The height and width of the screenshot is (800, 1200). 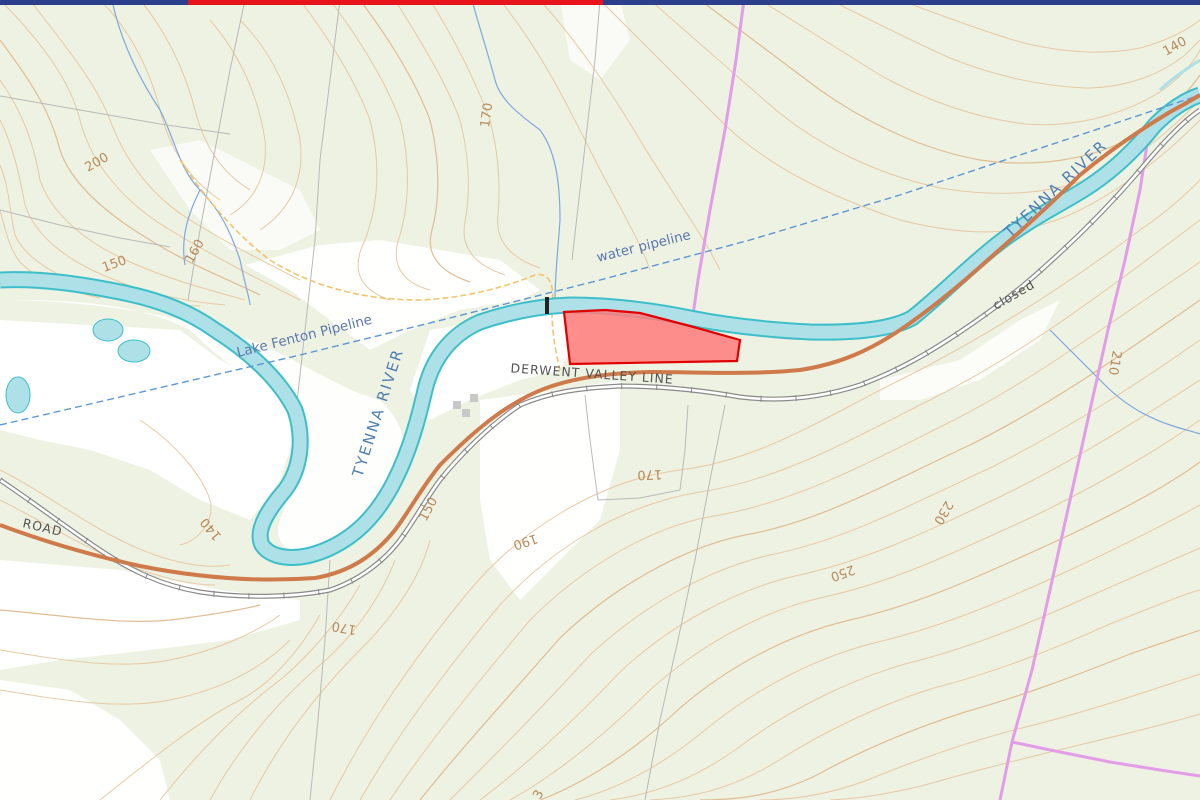 I want to click on header-strip, so click(x=600, y=2).